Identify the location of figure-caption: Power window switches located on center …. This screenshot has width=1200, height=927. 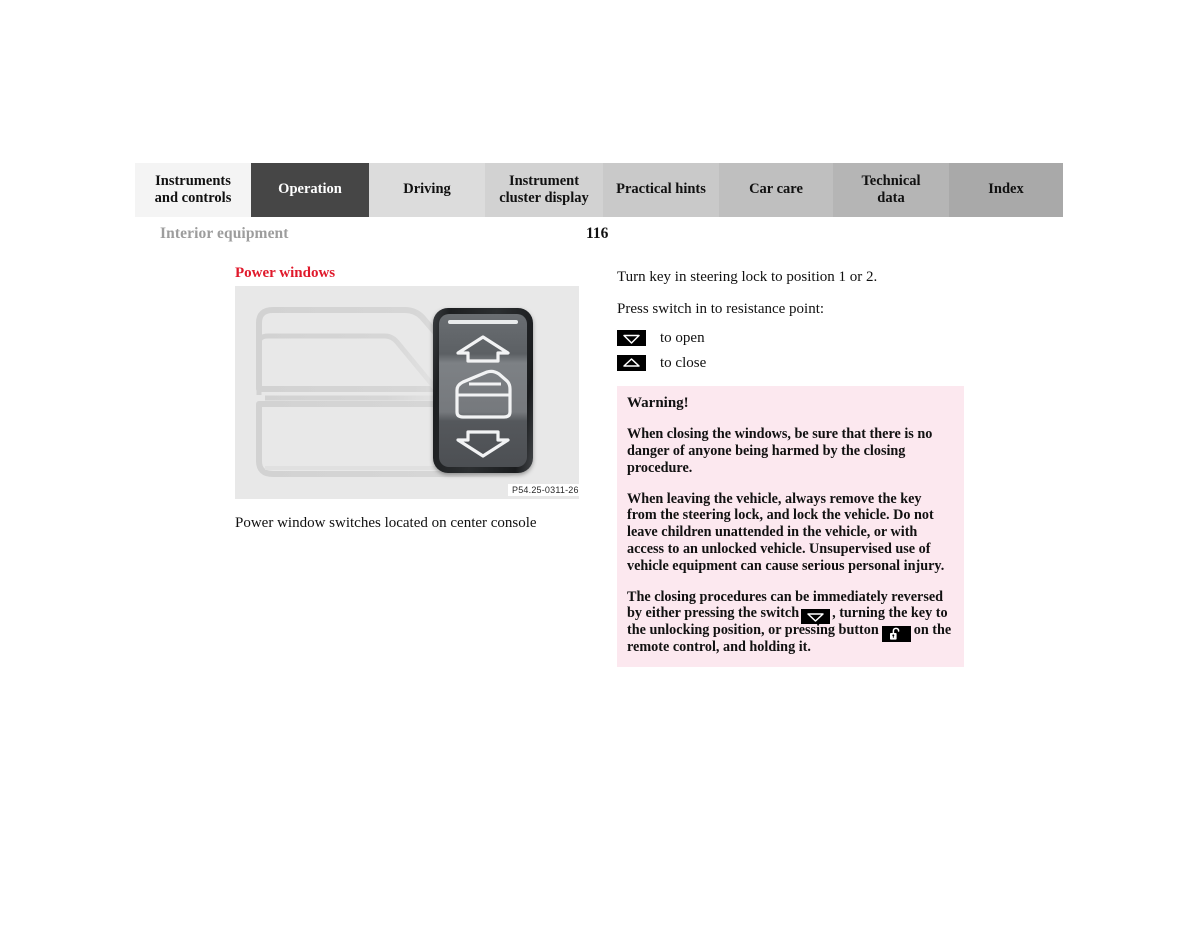
(386, 523).